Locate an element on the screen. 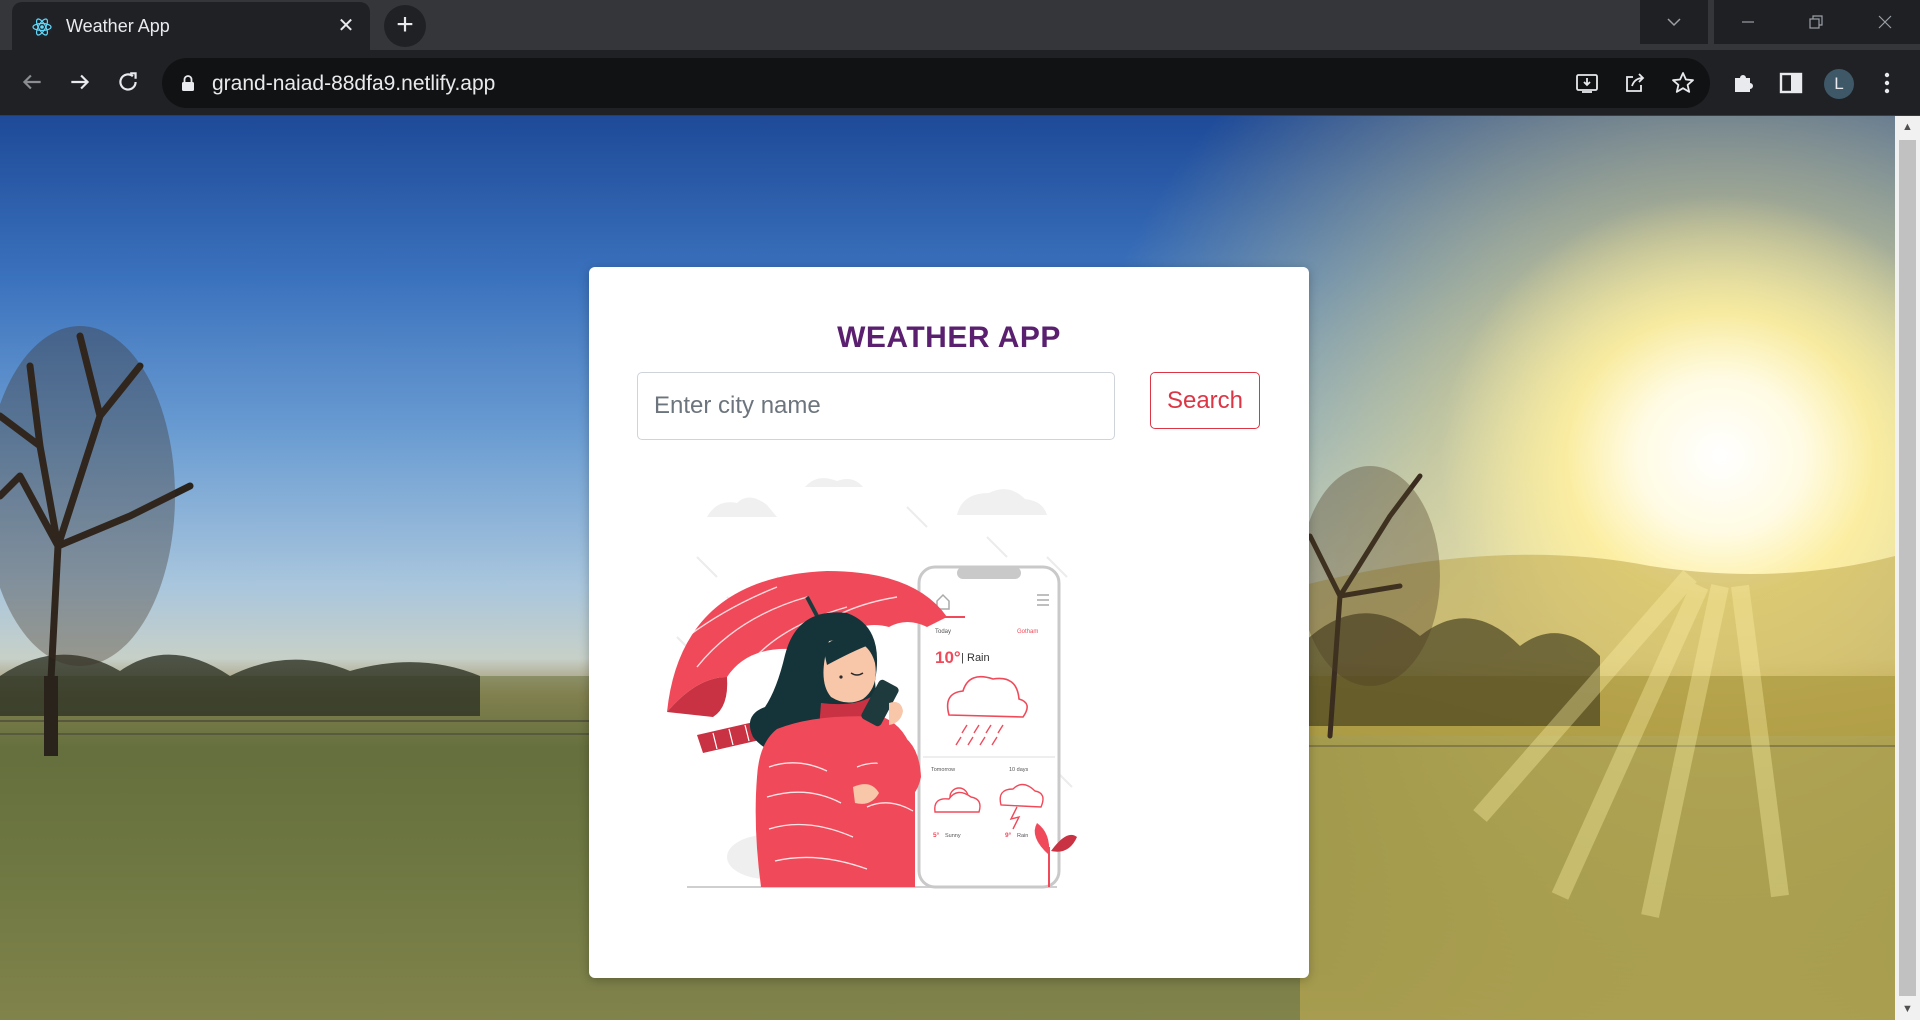 The width and height of the screenshot is (1920, 1020). phone-range-condition: Rain is located at coordinates (1022, 836).